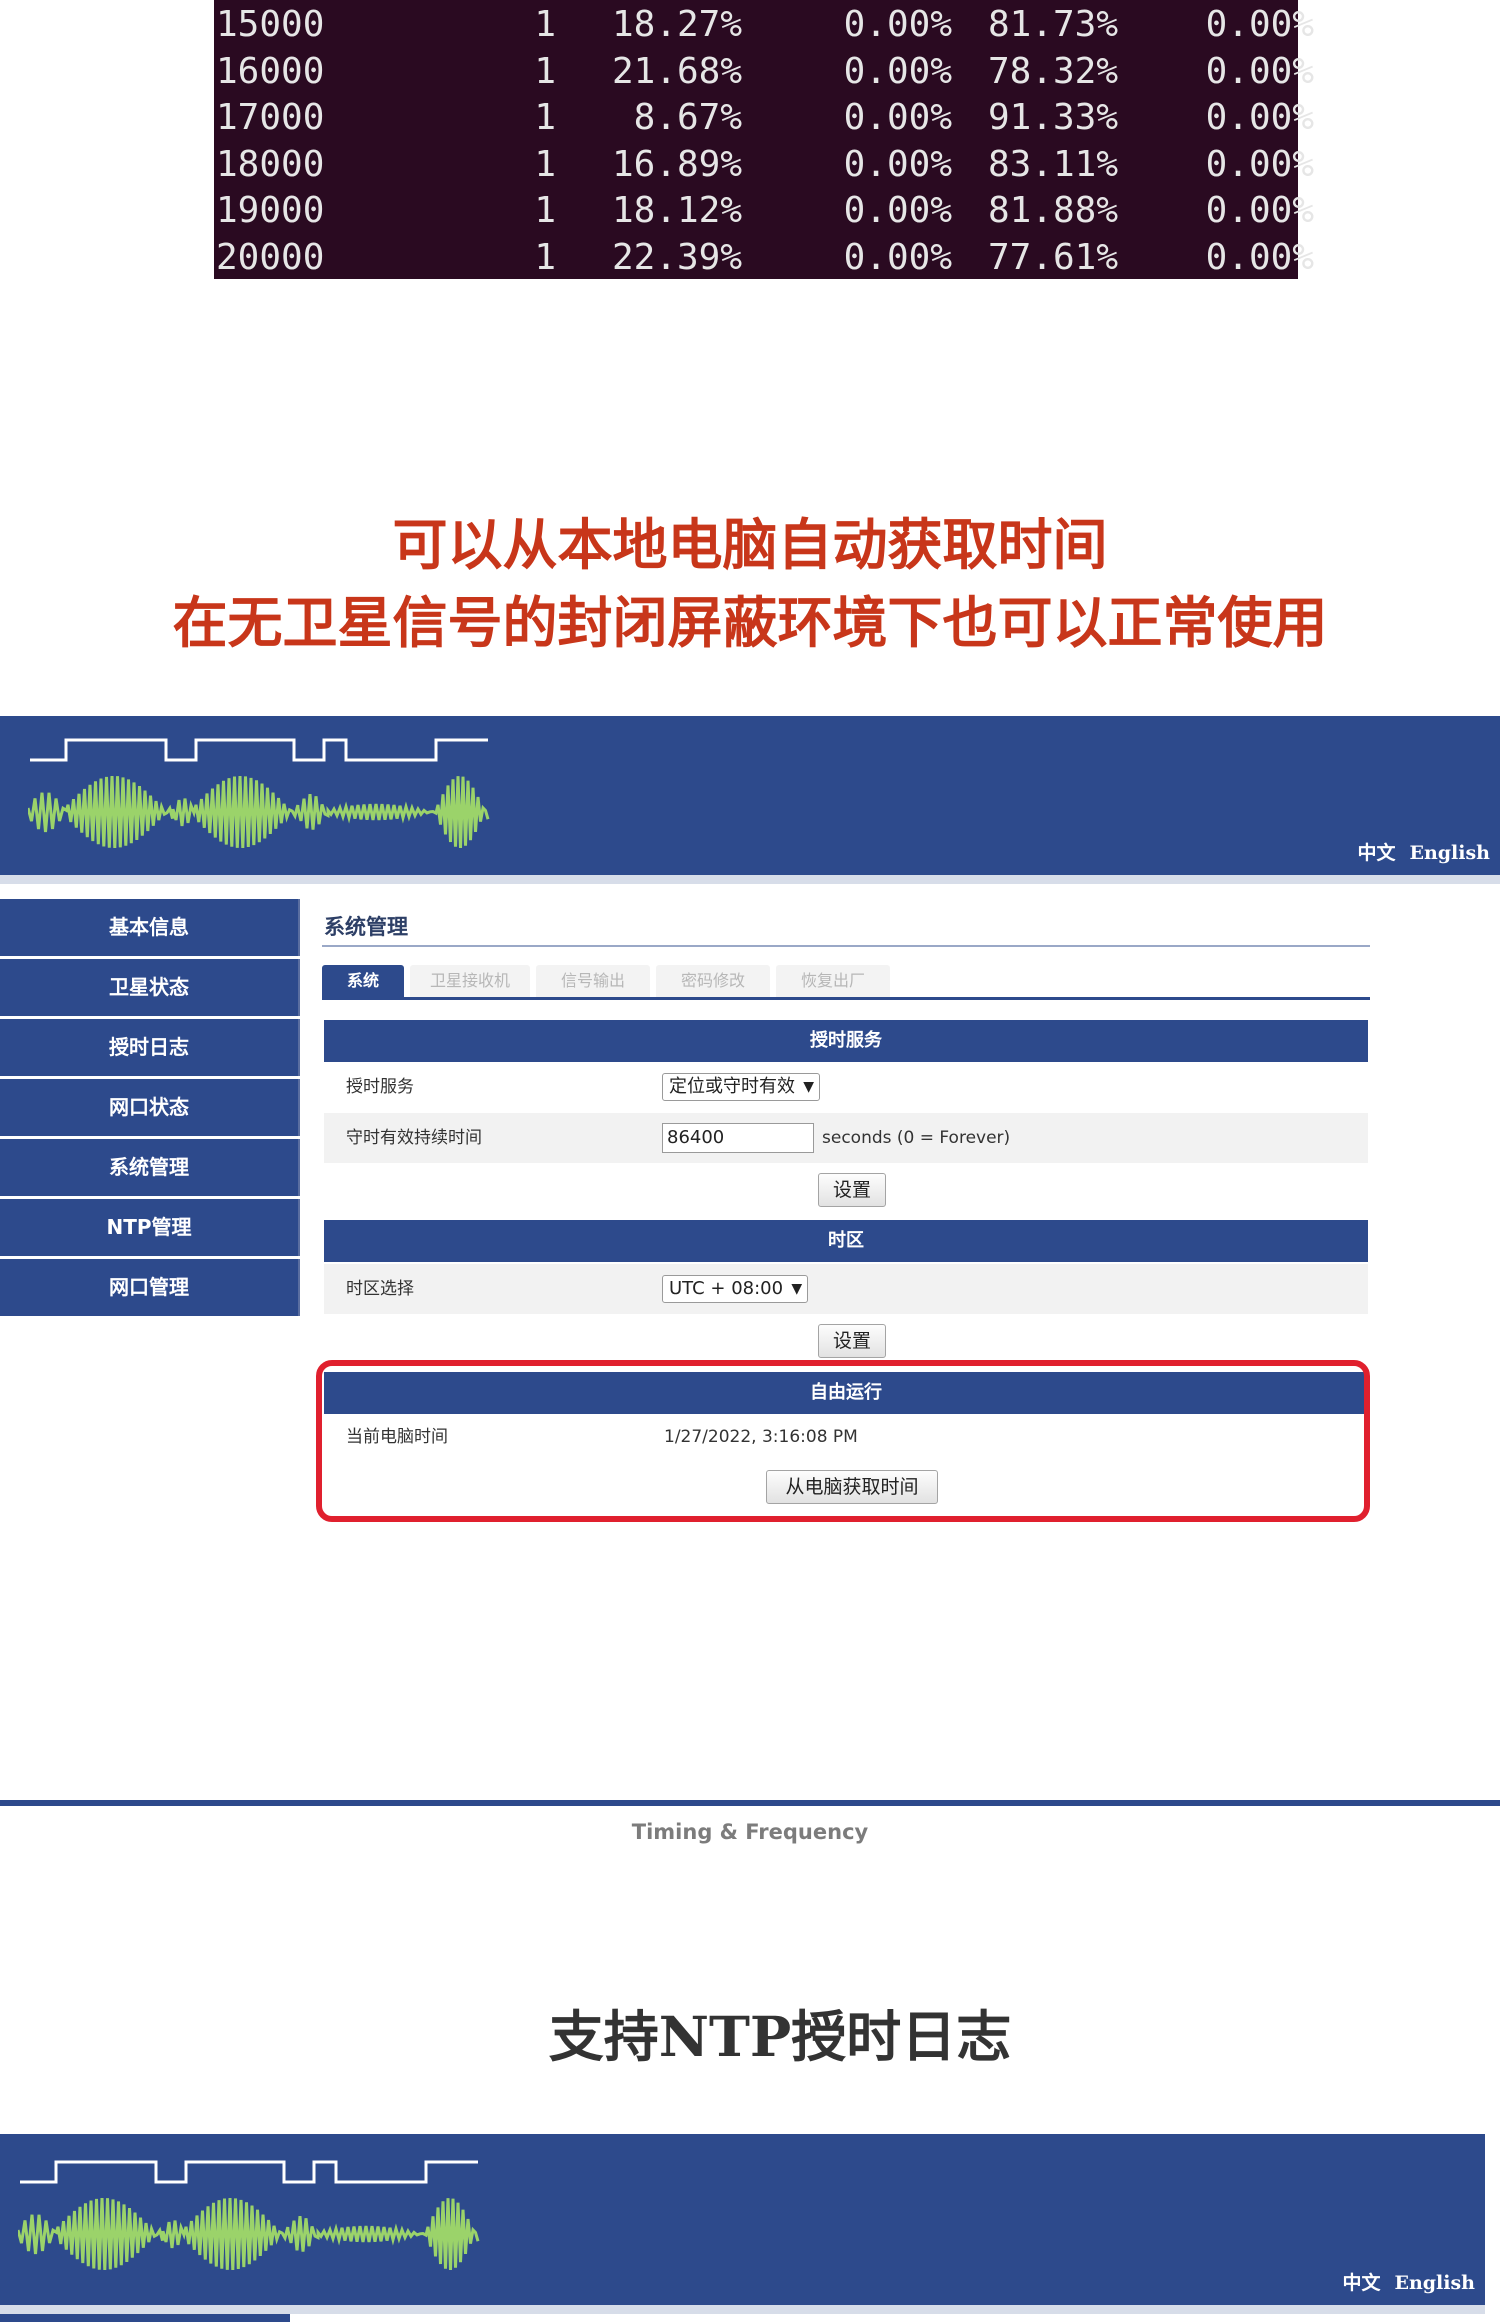 This screenshot has width=1500, height=2322. I want to click on promo-heading-line-2: 在无卫星信号的封闭屏蔽环境下也可以正常使用, so click(750, 622).